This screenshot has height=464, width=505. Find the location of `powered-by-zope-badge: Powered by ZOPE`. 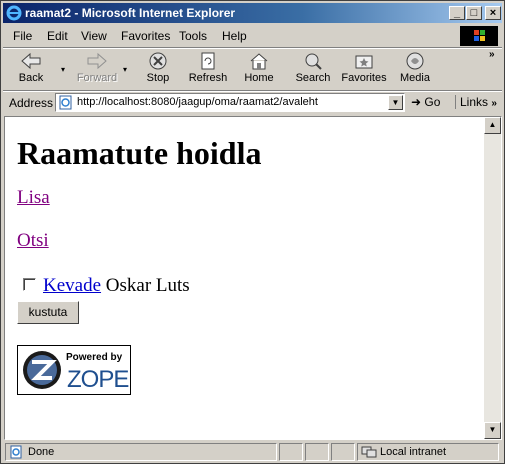

powered-by-zope-badge: Powered by ZOPE is located at coordinates (74, 370).